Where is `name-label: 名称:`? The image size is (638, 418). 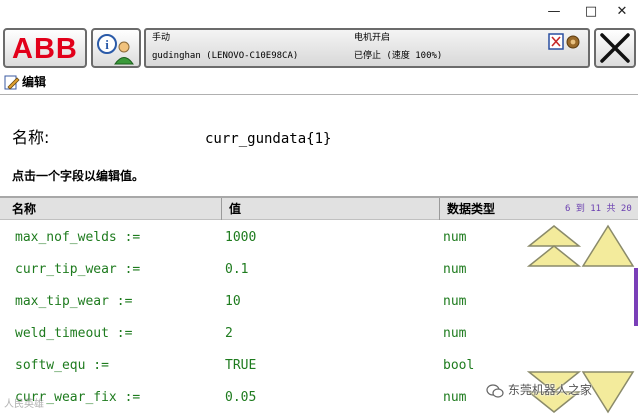
name-label: 名称: is located at coordinates (31, 137).